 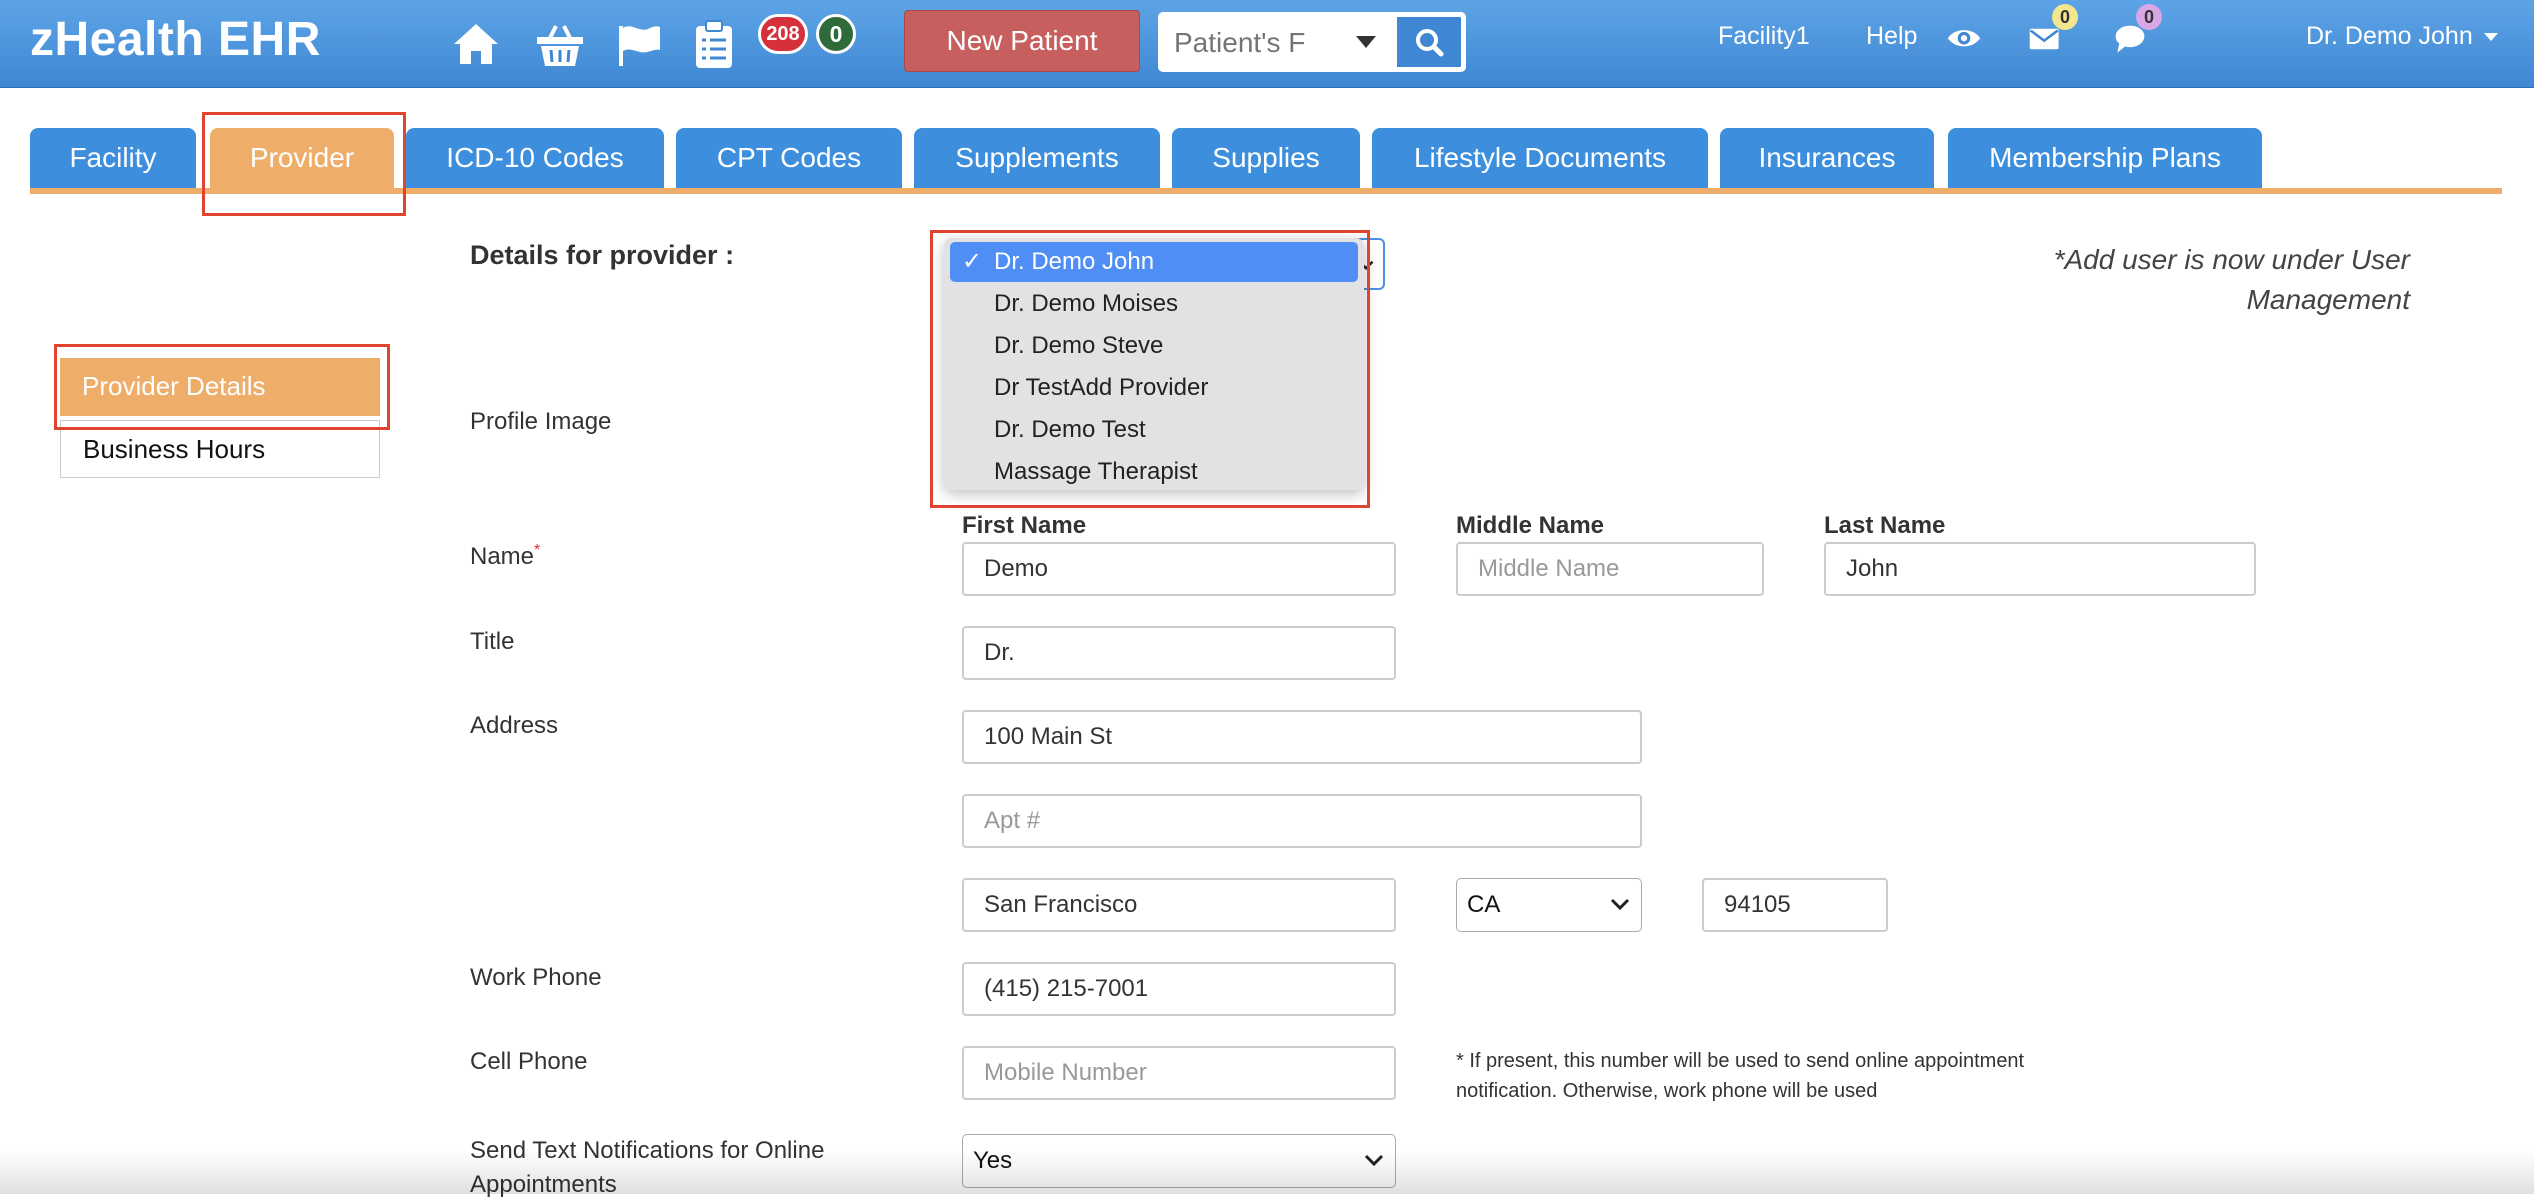 What do you see at coordinates (1610, 569) in the screenshot?
I see `middle-name-field: Middle Name` at bounding box center [1610, 569].